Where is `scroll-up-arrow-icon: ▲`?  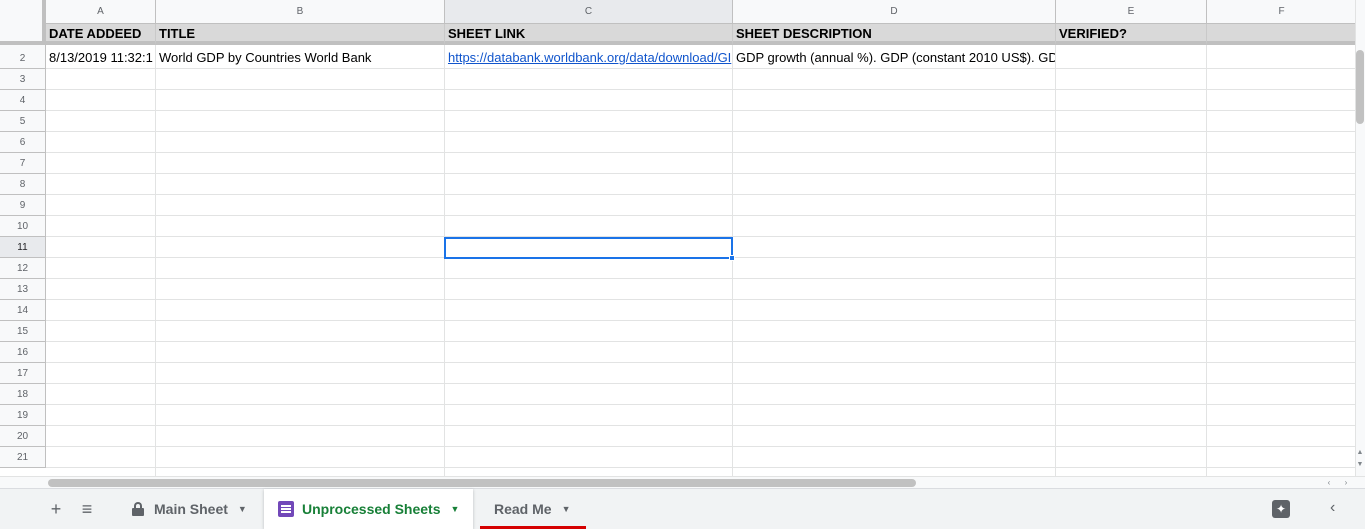 scroll-up-arrow-icon: ▲ is located at coordinates (1360, 453).